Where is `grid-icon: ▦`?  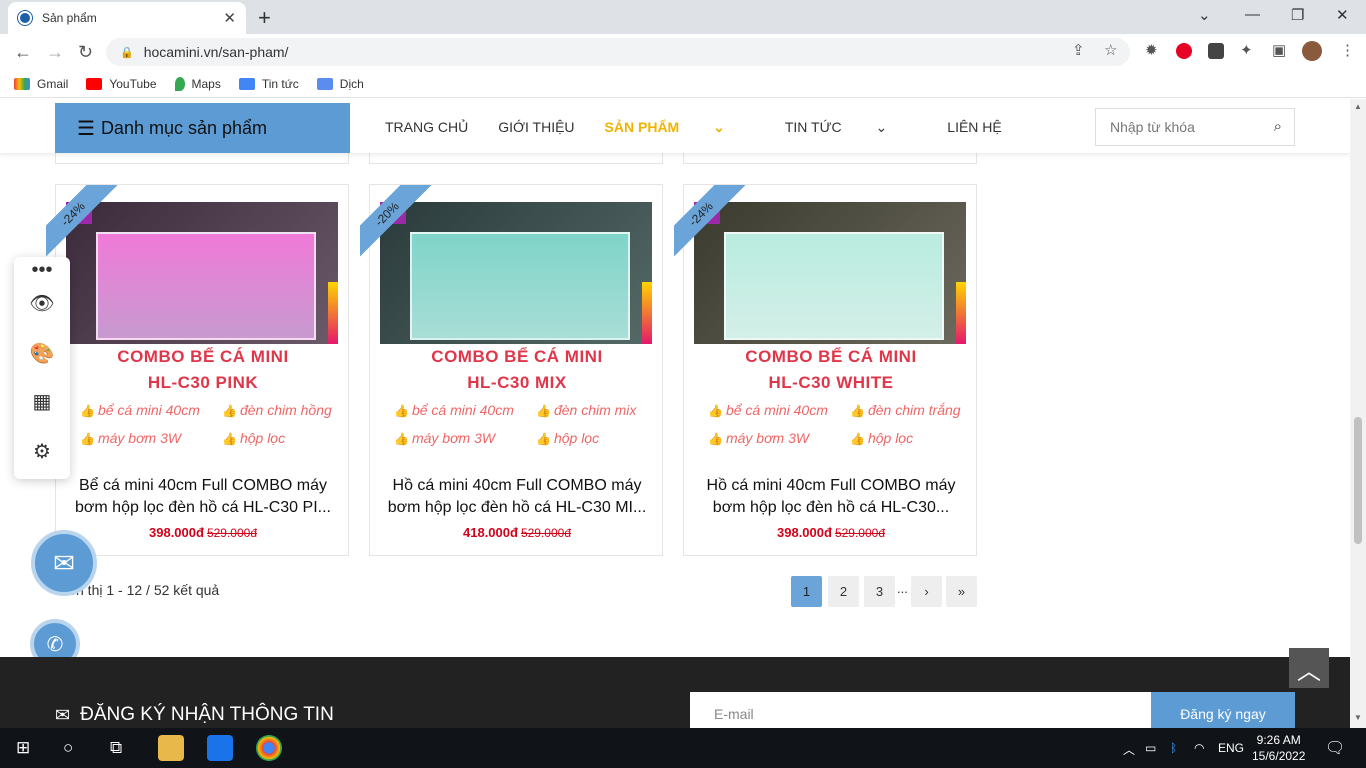 grid-icon: ▦ is located at coordinates (42, 401).